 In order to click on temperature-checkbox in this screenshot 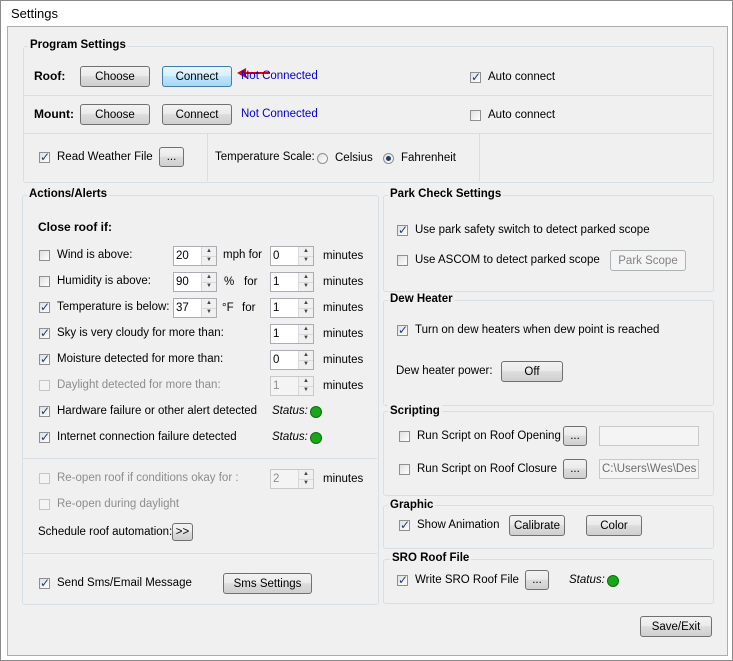, I will do `click(44, 307)`.